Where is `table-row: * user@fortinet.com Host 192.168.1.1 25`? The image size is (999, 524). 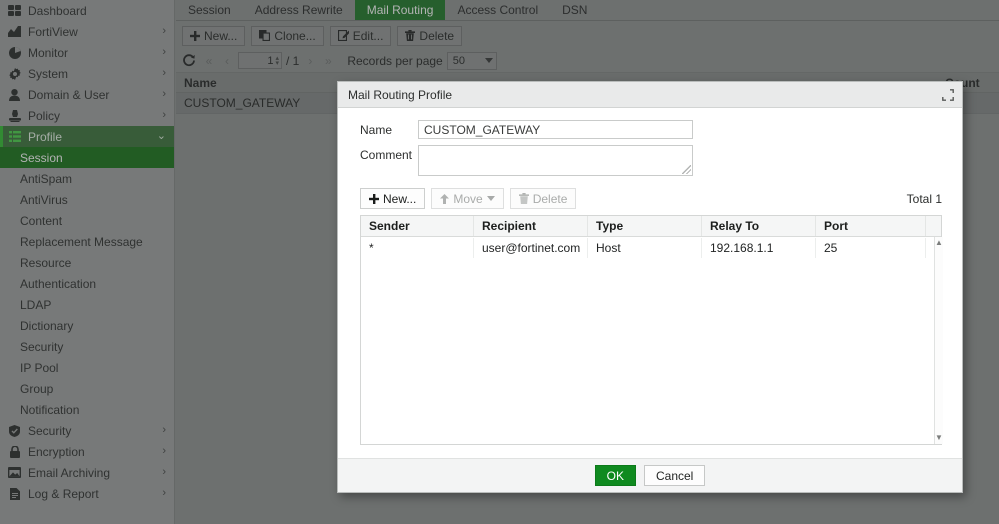 table-row: * user@fortinet.com Host 192.168.1.1 25 is located at coordinates (647, 247).